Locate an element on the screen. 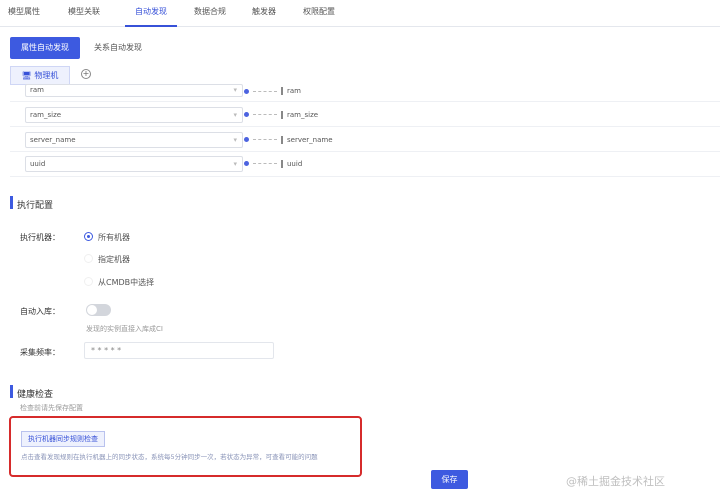  radio-specified-machines is located at coordinates (88, 258).